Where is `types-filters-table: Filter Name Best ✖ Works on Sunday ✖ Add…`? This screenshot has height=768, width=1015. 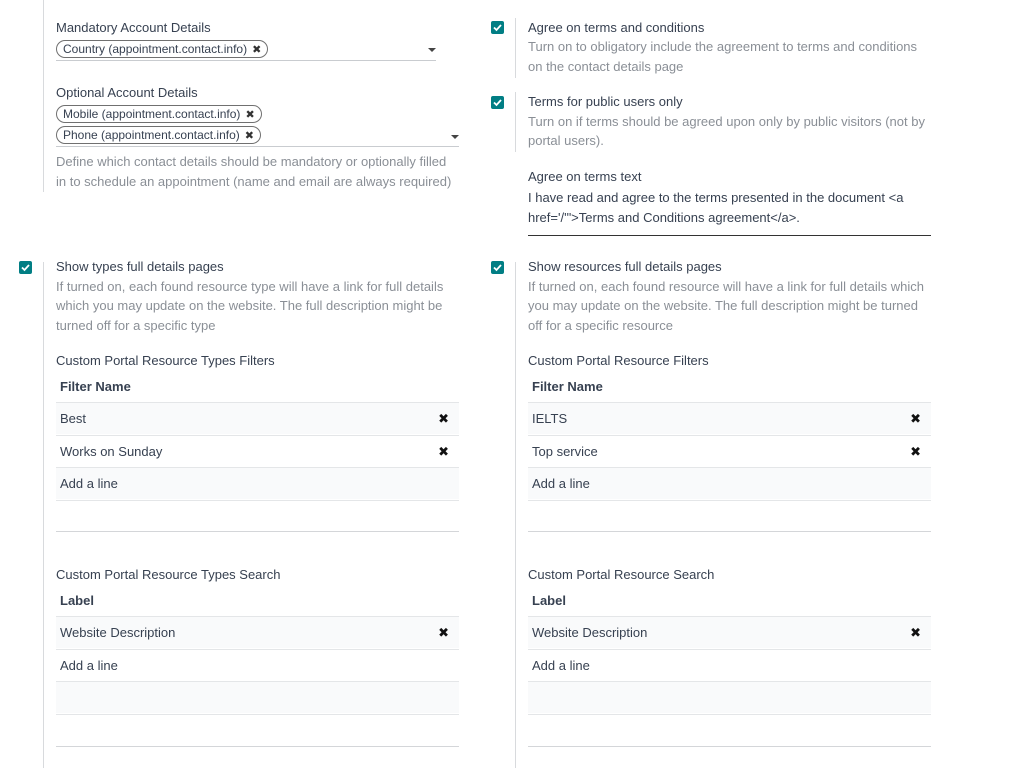 types-filters-table: Filter Name Best ✖ Works on Sunday ✖ Add… is located at coordinates (257, 452).